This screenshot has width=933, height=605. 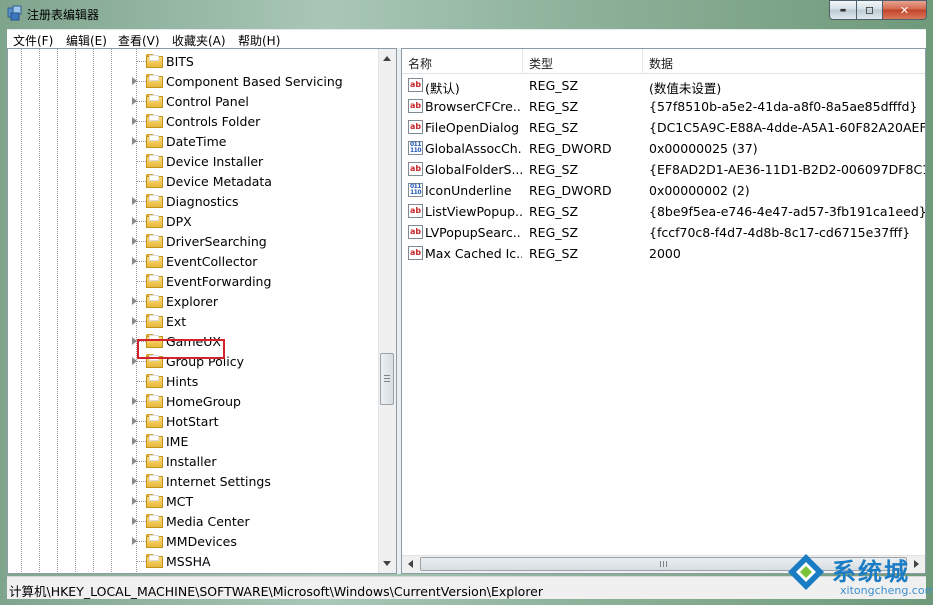 What do you see at coordinates (780, 232) in the screenshot?
I see `value-data: {fccf70c8-f4d7-4d8b-8c17-cd6715e37fff}` at bounding box center [780, 232].